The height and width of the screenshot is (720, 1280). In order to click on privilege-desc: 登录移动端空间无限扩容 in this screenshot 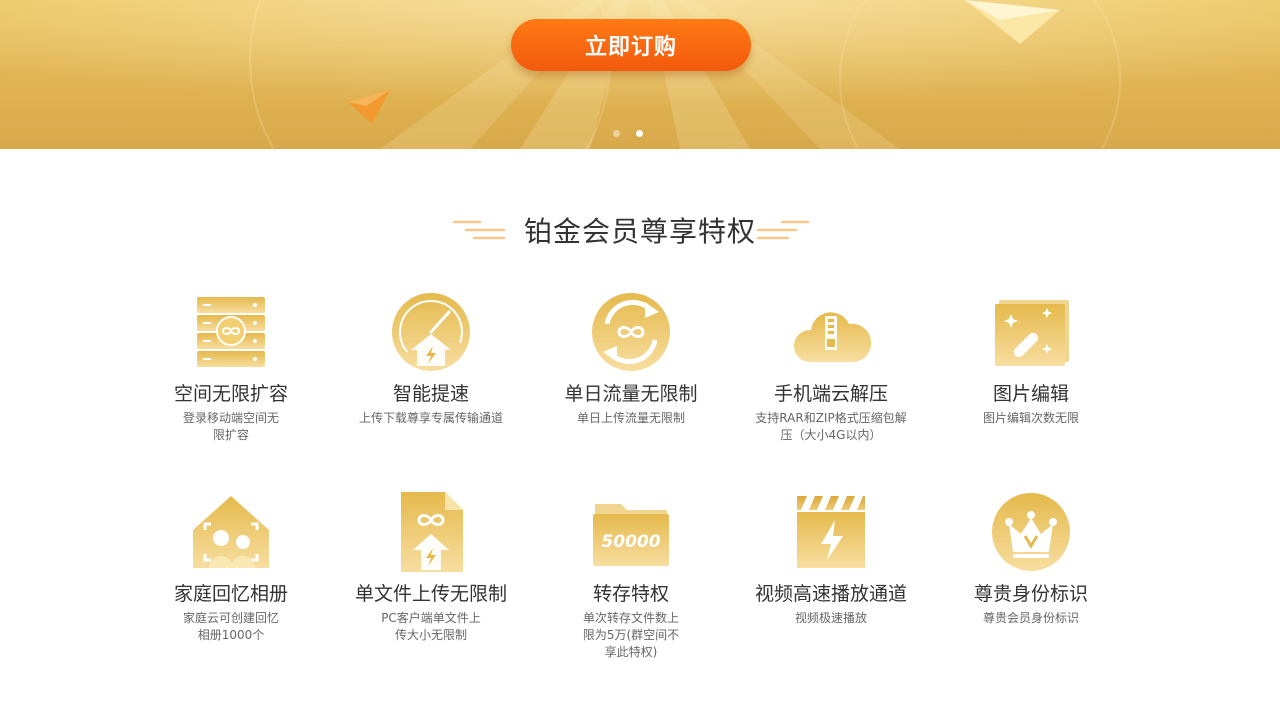, I will do `click(231, 427)`.